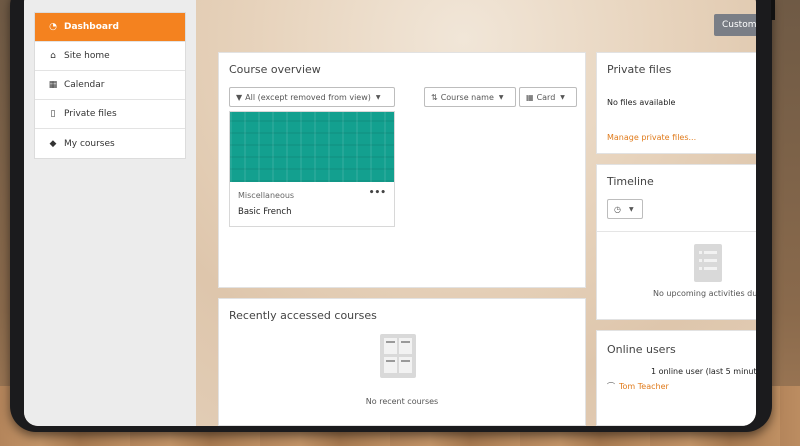 The image size is (800, 446). Describe the element at coordinates (53, 143) in the screenshot. I see `graduation-cap-icon: ◆` at that location.